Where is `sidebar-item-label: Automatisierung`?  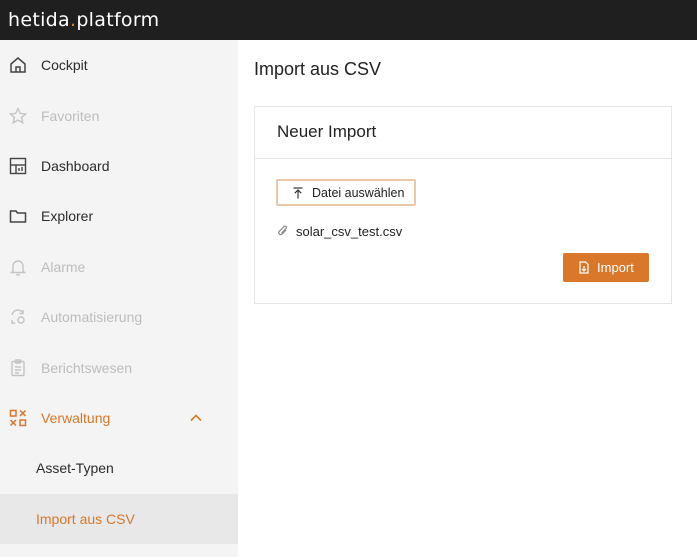 sidebar-item-label: Automatisierung is located at coordinates (92, 317).